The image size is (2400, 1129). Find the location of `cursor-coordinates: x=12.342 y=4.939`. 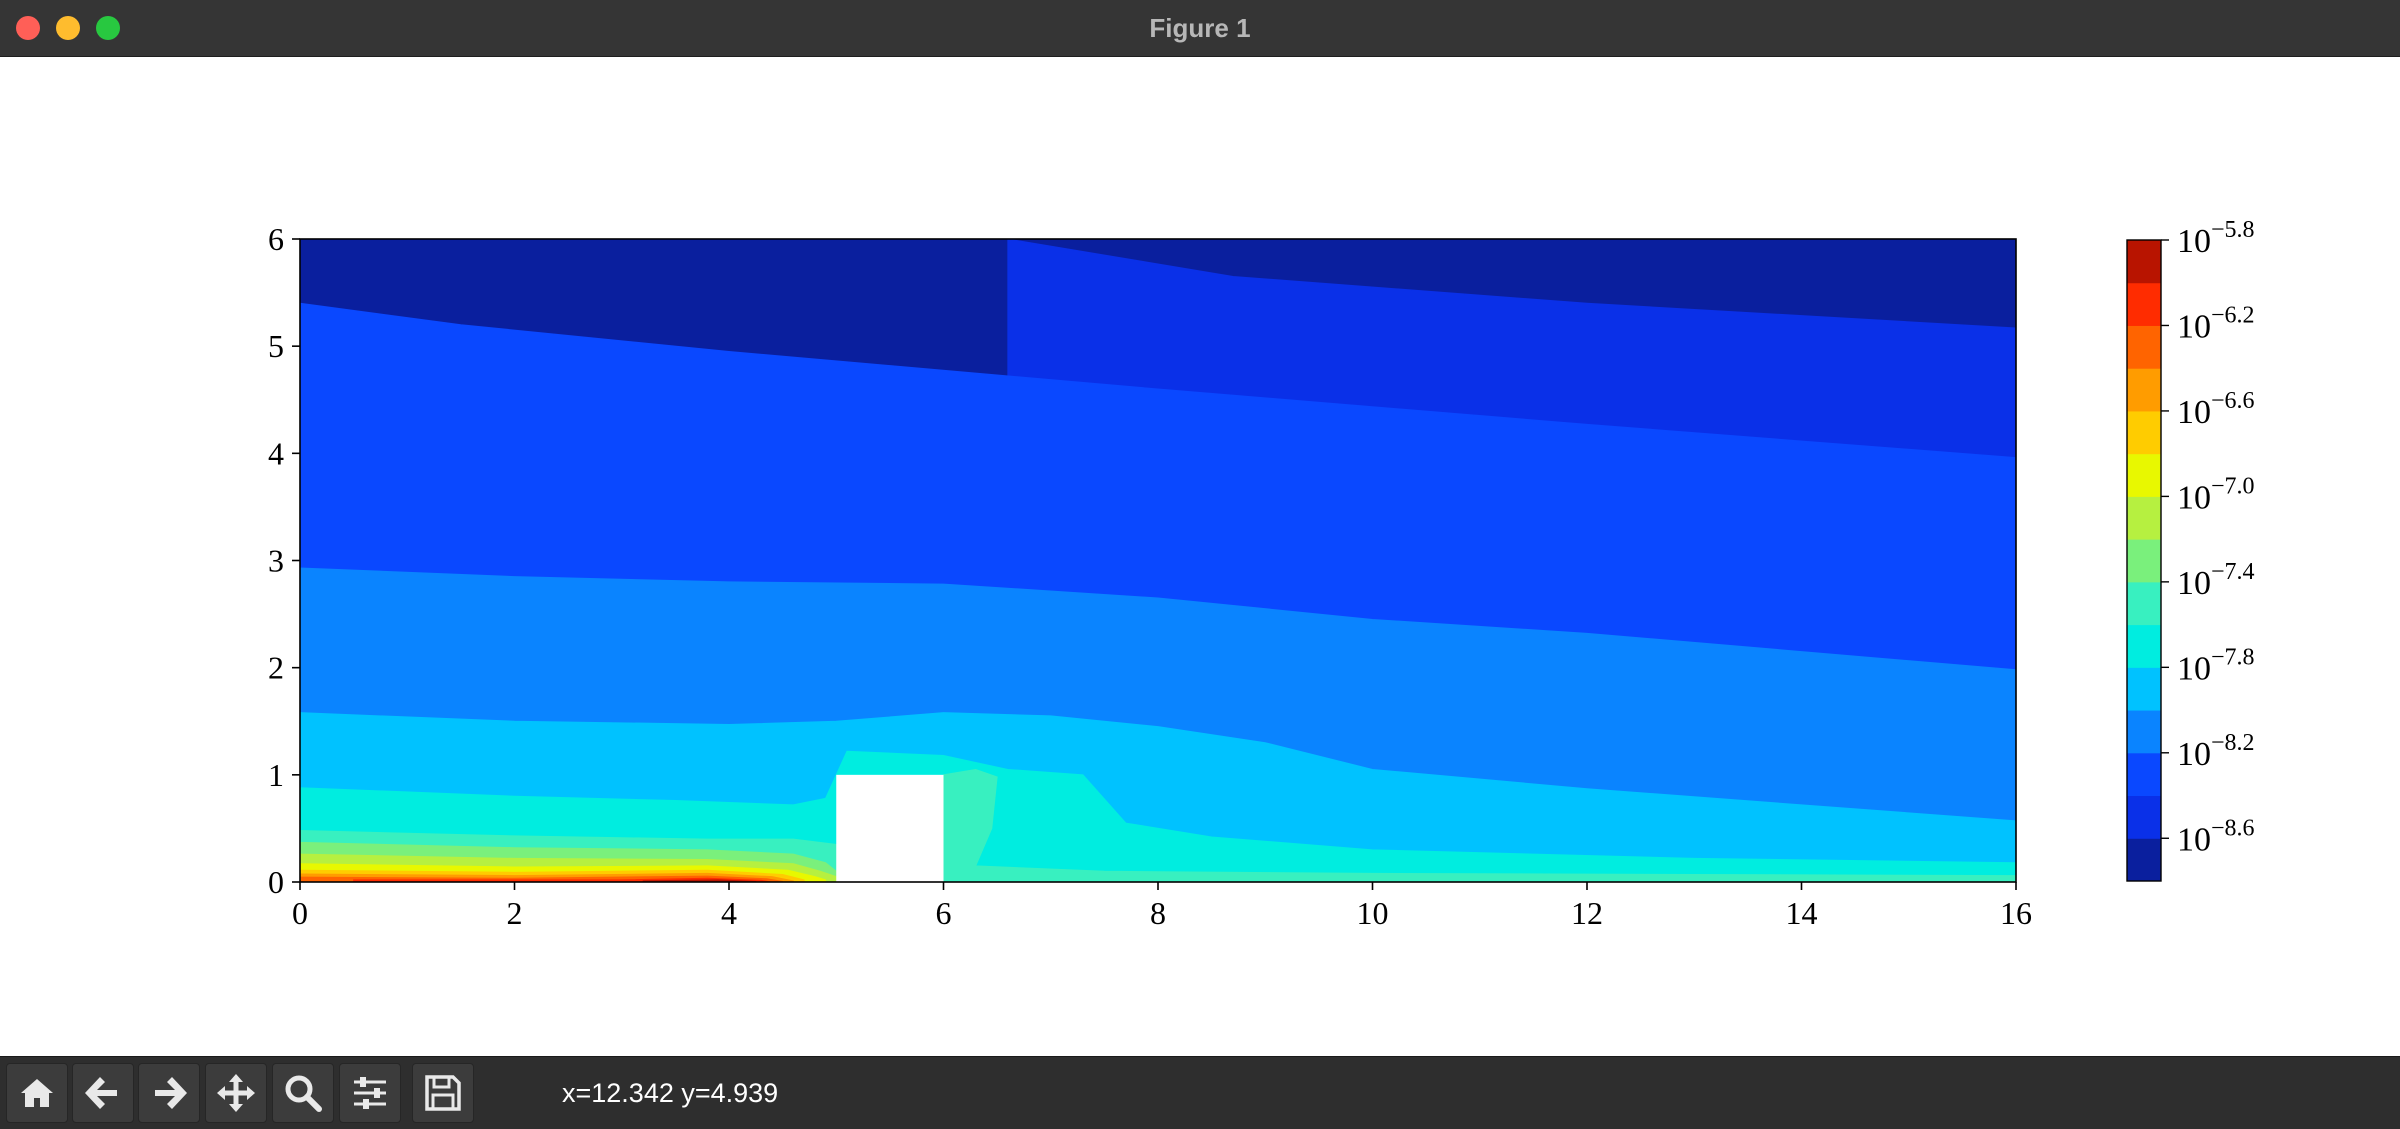

cursor-coordinates: x=12.342 y=4.939 is located at coordinates (670, 1093).